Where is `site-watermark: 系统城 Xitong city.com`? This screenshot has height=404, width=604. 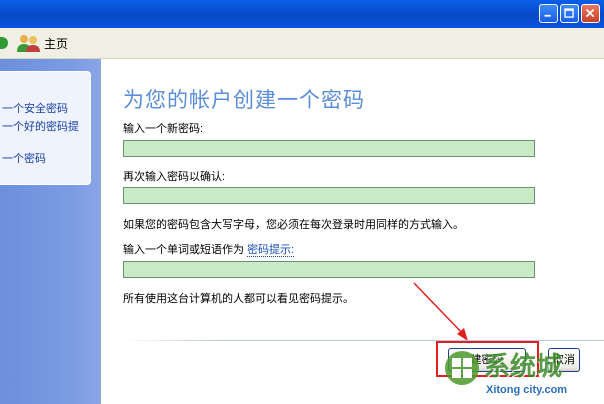
site-watermark: 系统城 Xitong city.com is located at coordinates (522, 373).